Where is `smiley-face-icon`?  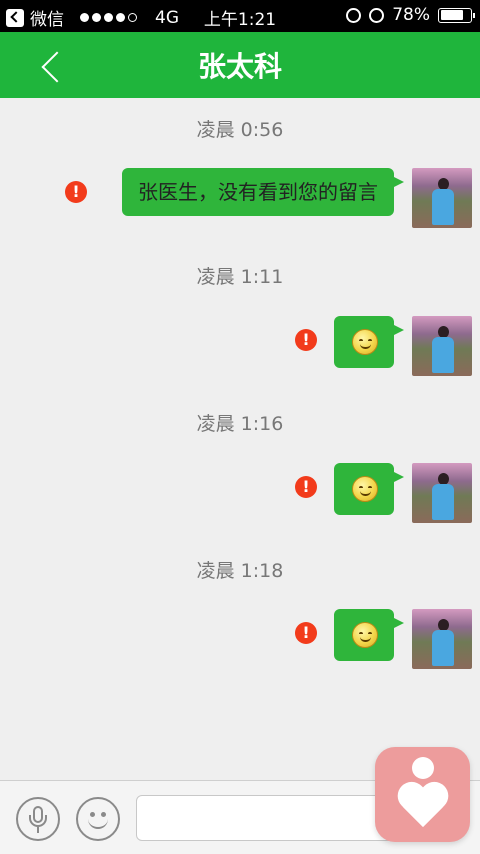 smiley-face-icon is located at coordinates (98, 819).